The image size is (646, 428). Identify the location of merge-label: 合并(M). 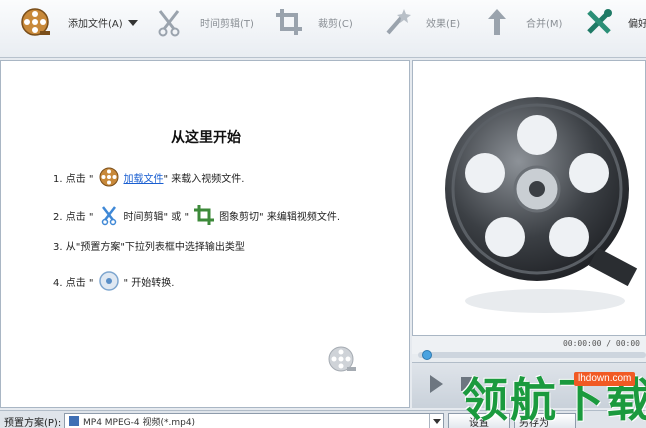
(544, 24).